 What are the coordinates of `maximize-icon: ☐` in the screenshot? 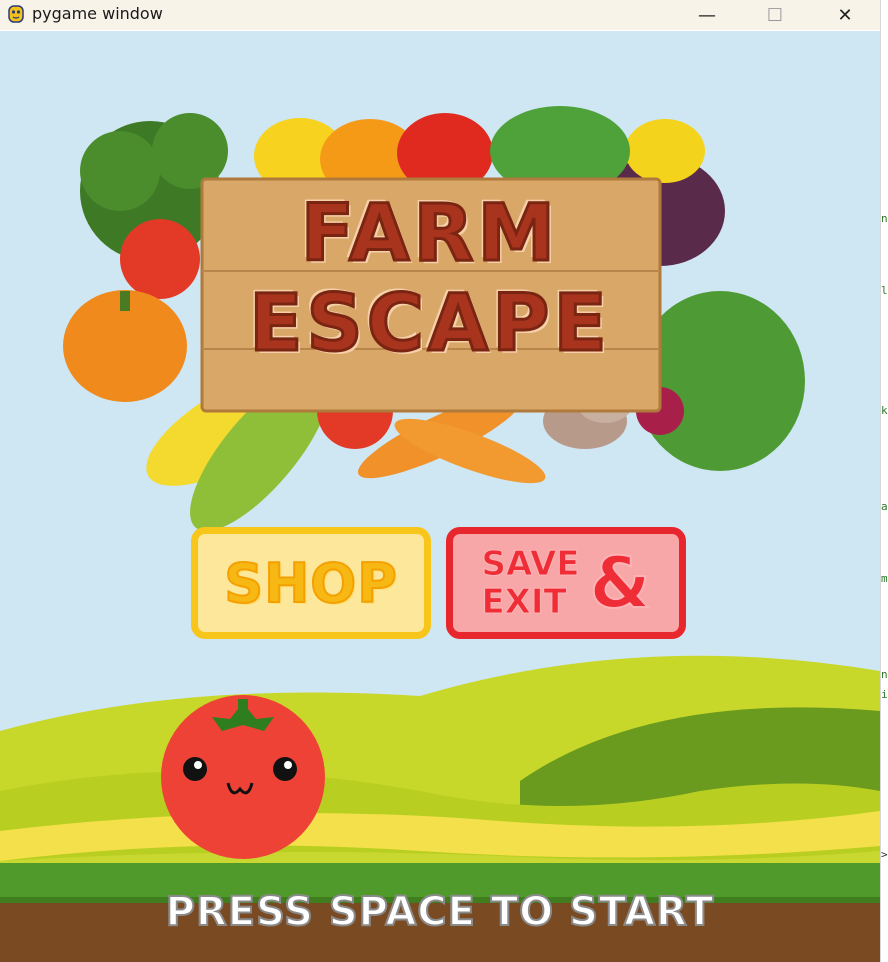 It's located at (775, 15).